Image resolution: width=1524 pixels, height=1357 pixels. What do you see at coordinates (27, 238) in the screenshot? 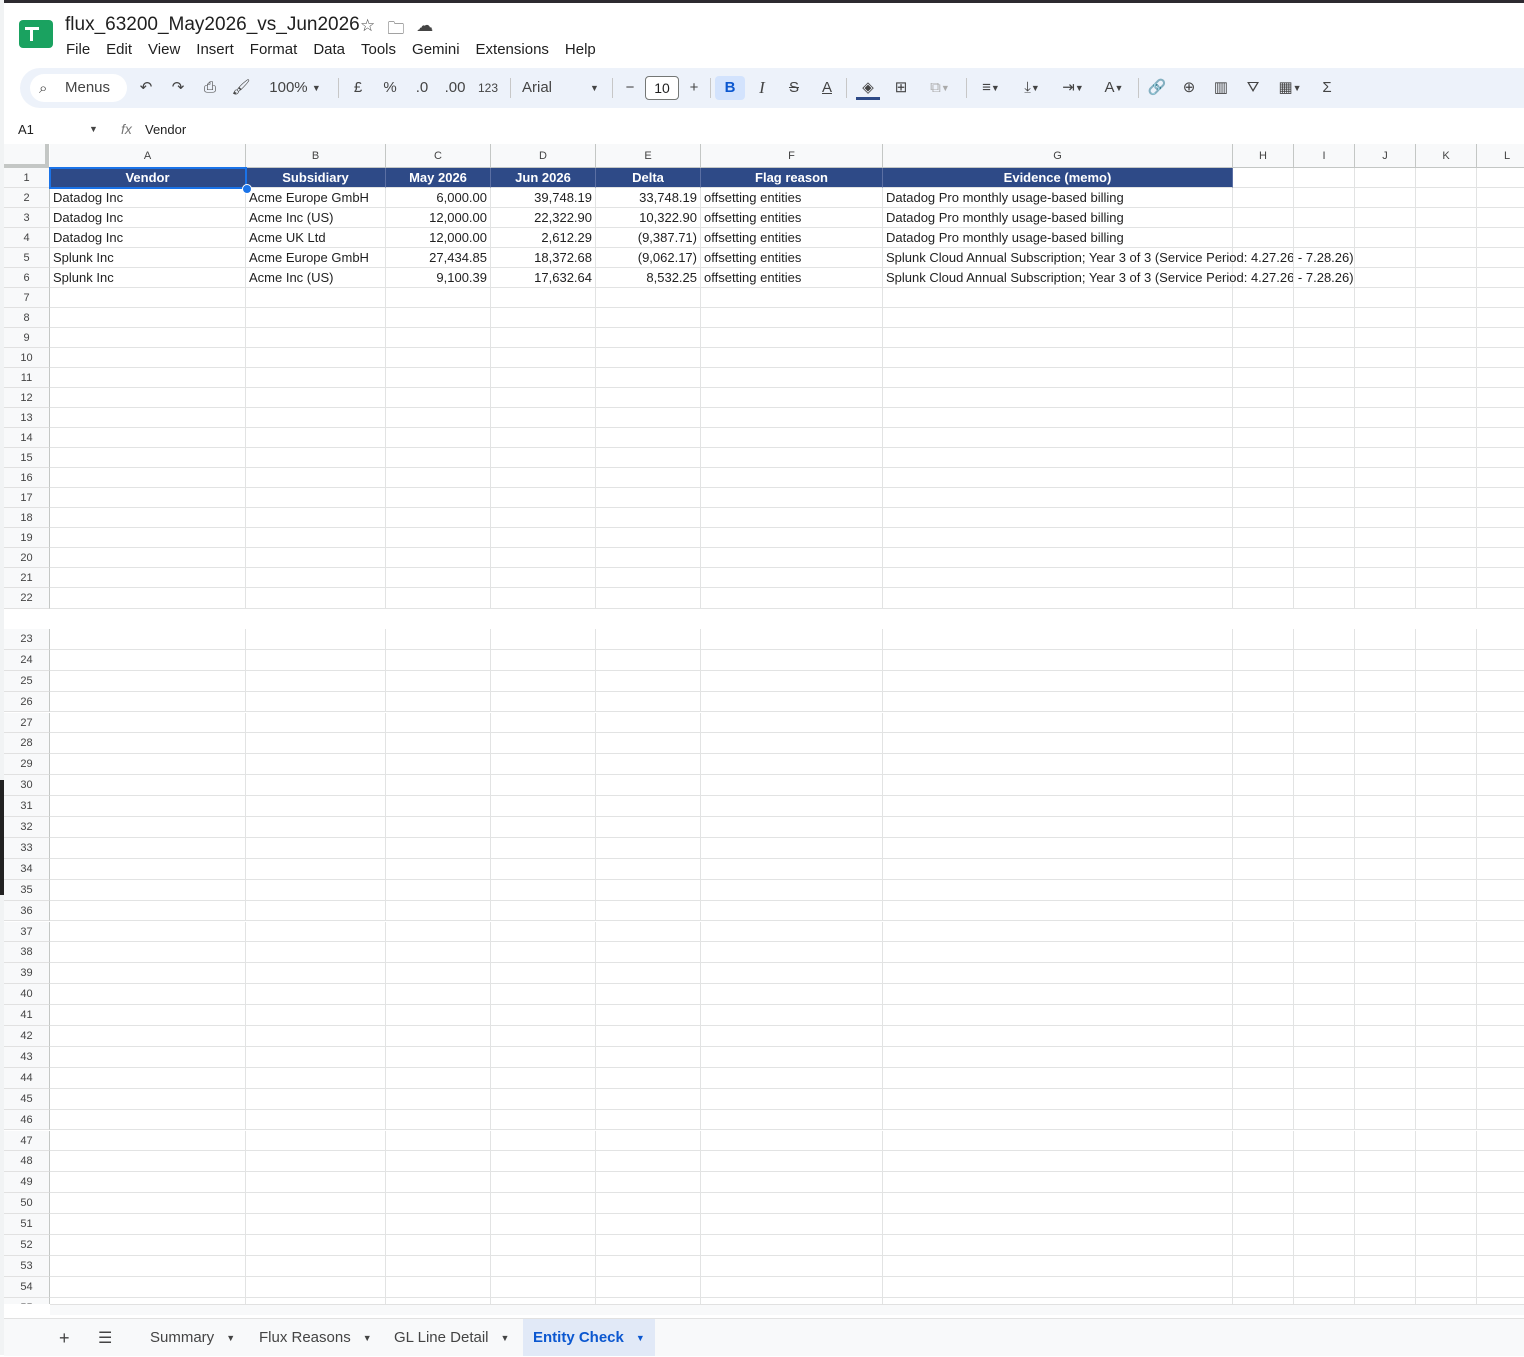
I see `row-header: 4` at bounding box center [27, 238].